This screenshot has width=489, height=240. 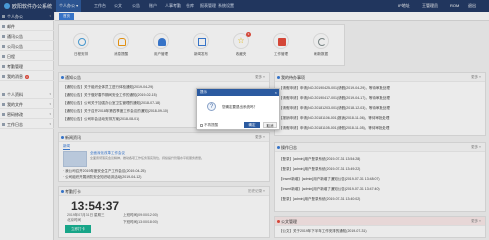 I want to click on checkbox-label: 不再提醒, so click(x=211, y=125).